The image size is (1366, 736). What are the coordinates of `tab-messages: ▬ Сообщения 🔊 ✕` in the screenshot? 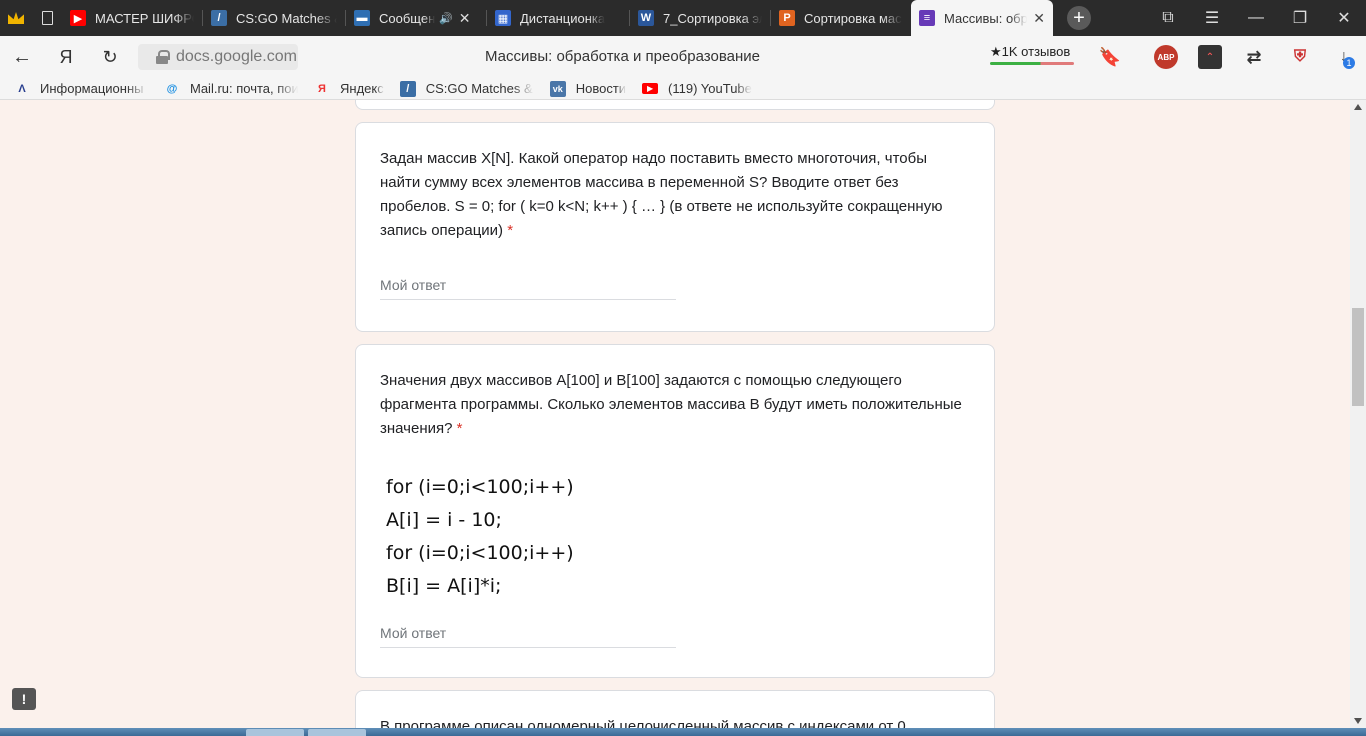 It's located at (416, 18).